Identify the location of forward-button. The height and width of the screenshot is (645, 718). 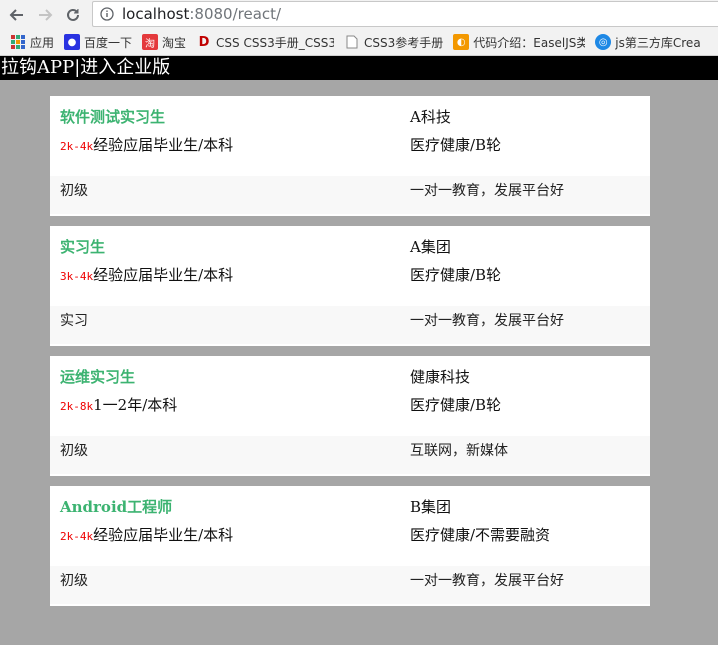
(45, 15).